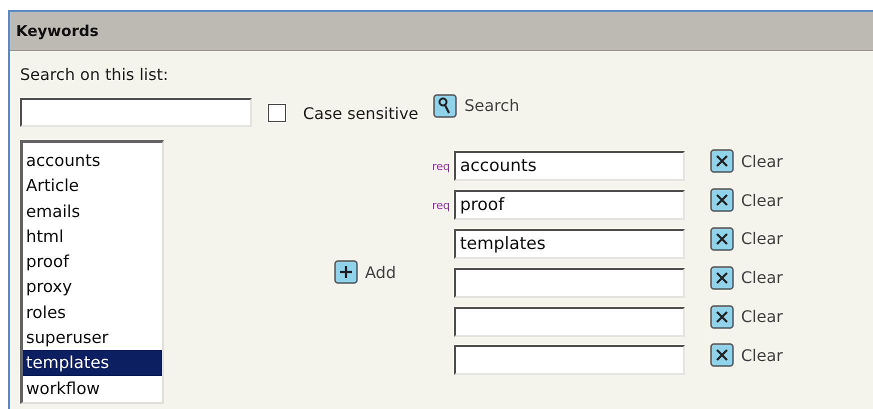 The image size is (873, 409). What do you see at coordinates (277, 113) in the screenshot?
I see `checkbox` at bounding box center [277, 113].